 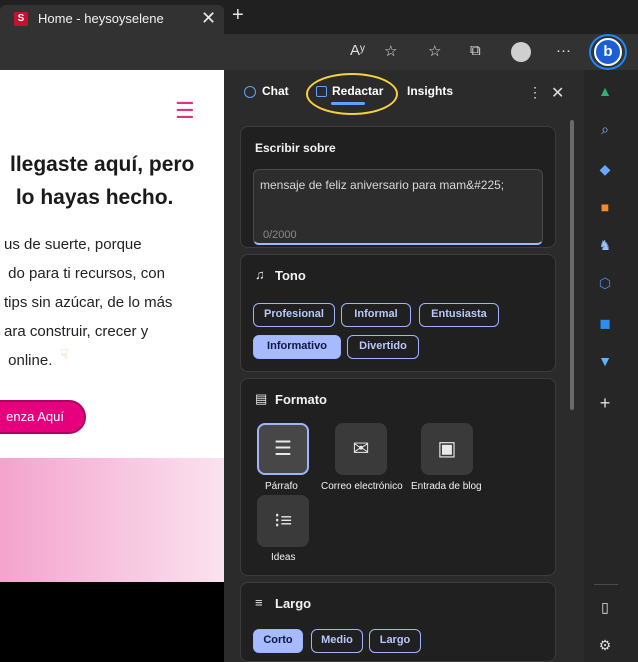 I want to click on send-icon: ▼, so click(x=605, y=361).